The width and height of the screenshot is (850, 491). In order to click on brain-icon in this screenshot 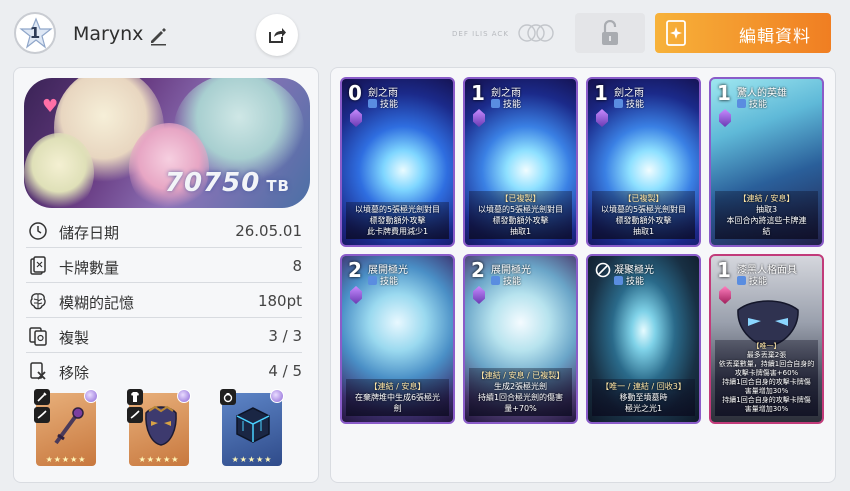, I will do `click(38, 301)`.